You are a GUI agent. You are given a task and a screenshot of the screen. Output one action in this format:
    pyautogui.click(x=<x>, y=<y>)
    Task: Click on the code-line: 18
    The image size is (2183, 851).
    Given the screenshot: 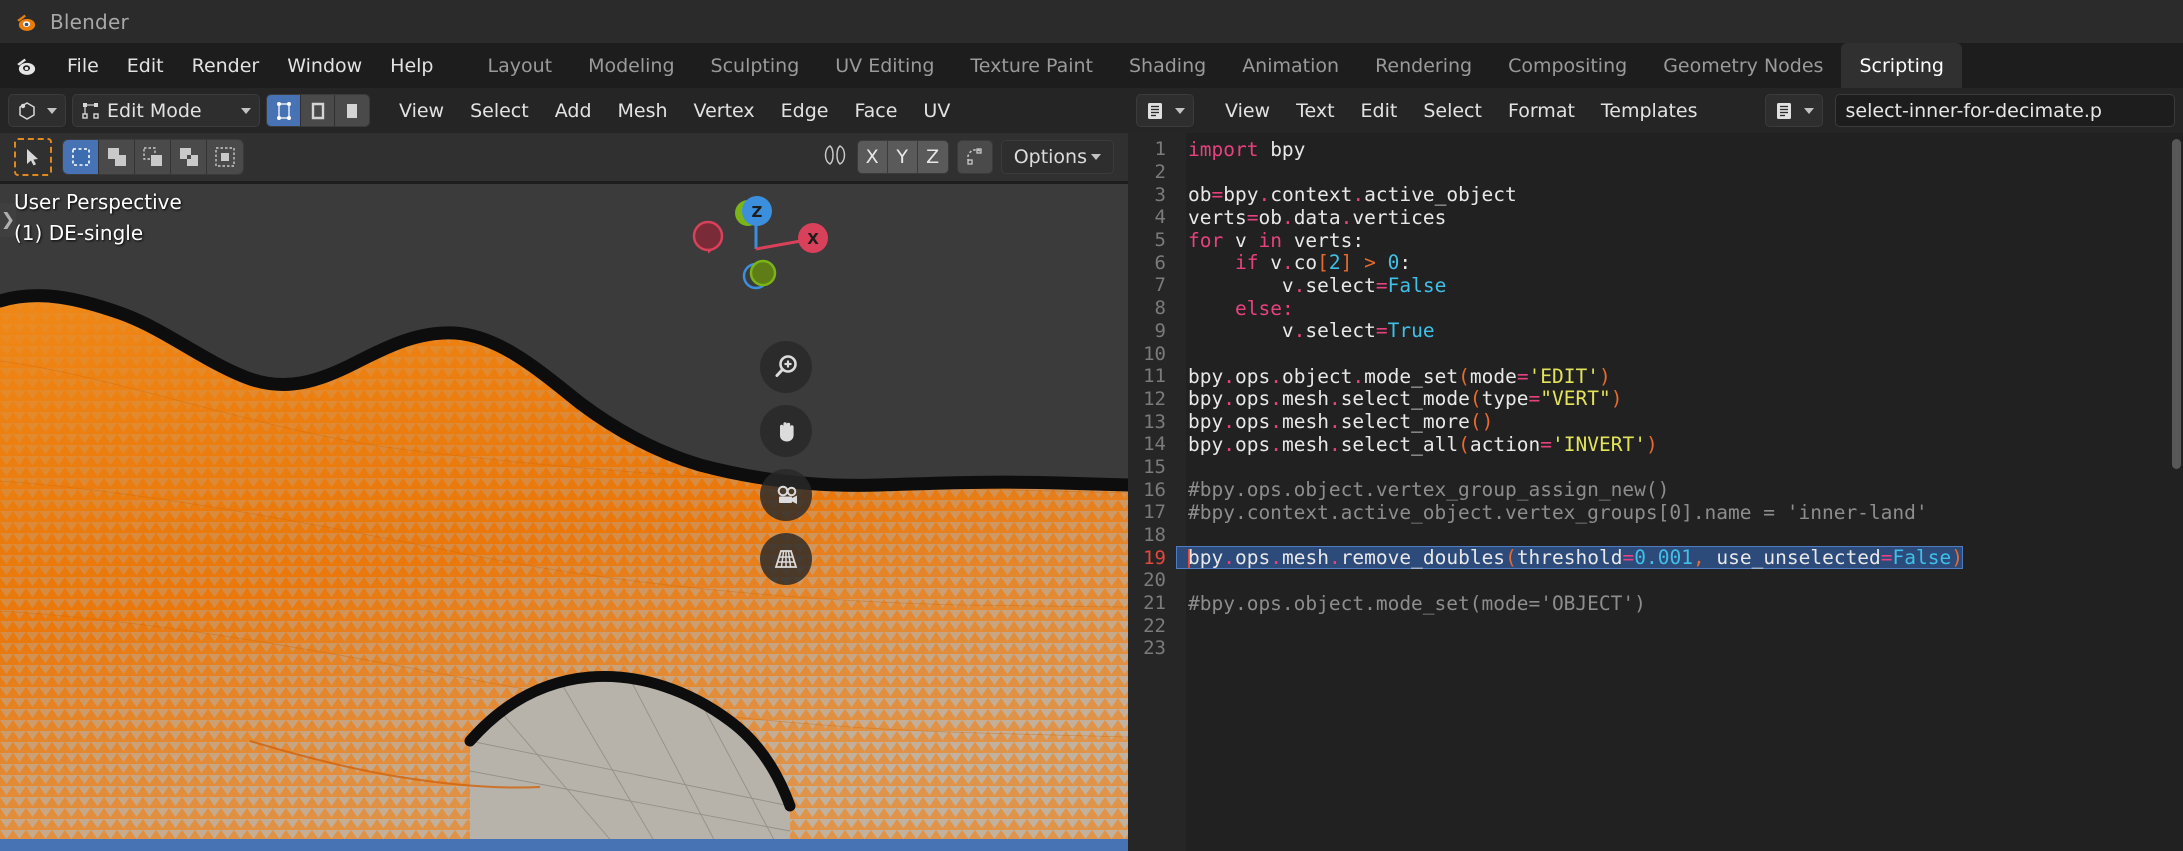 What is the action you would take?
    pyautogui.click(x=1655, y=535)
    